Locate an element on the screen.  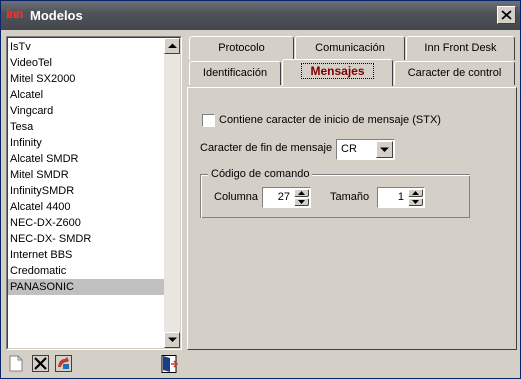
scroll-down-button is located at coordinates (172, 340).